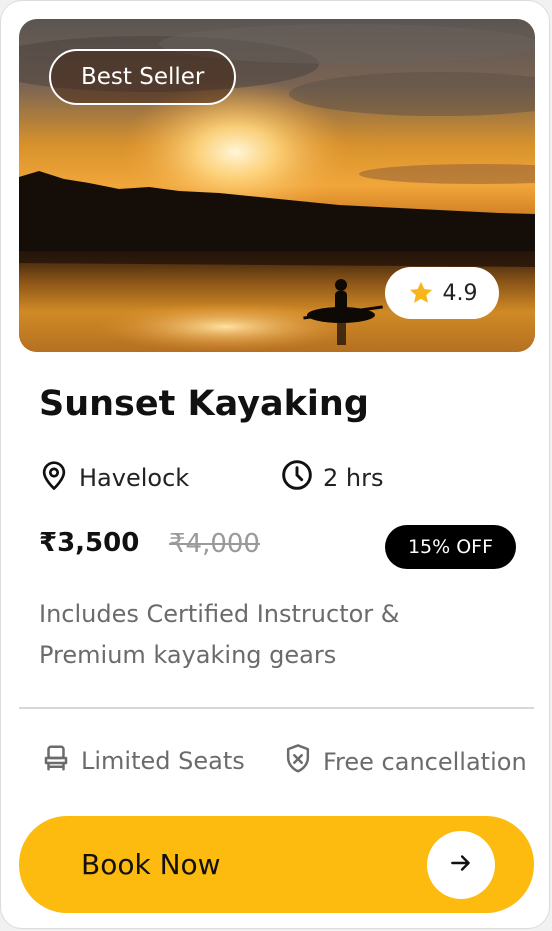  I want to click on seat-icon, so click(56, 761).